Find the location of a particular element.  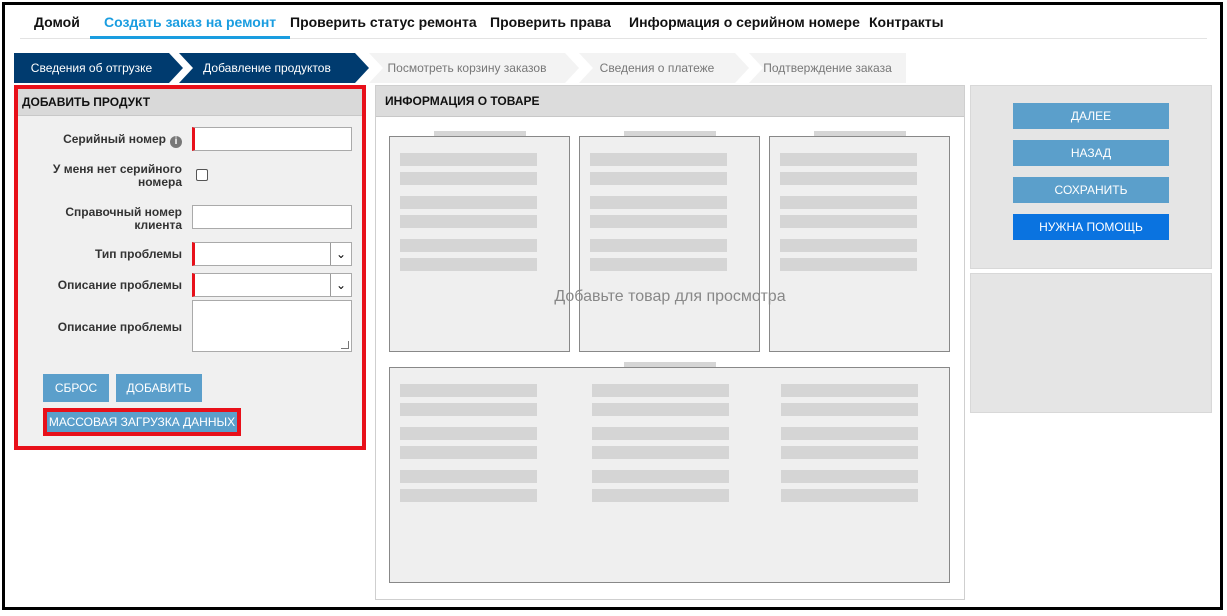

secondary-panel is located at coordinates (1091, 343).